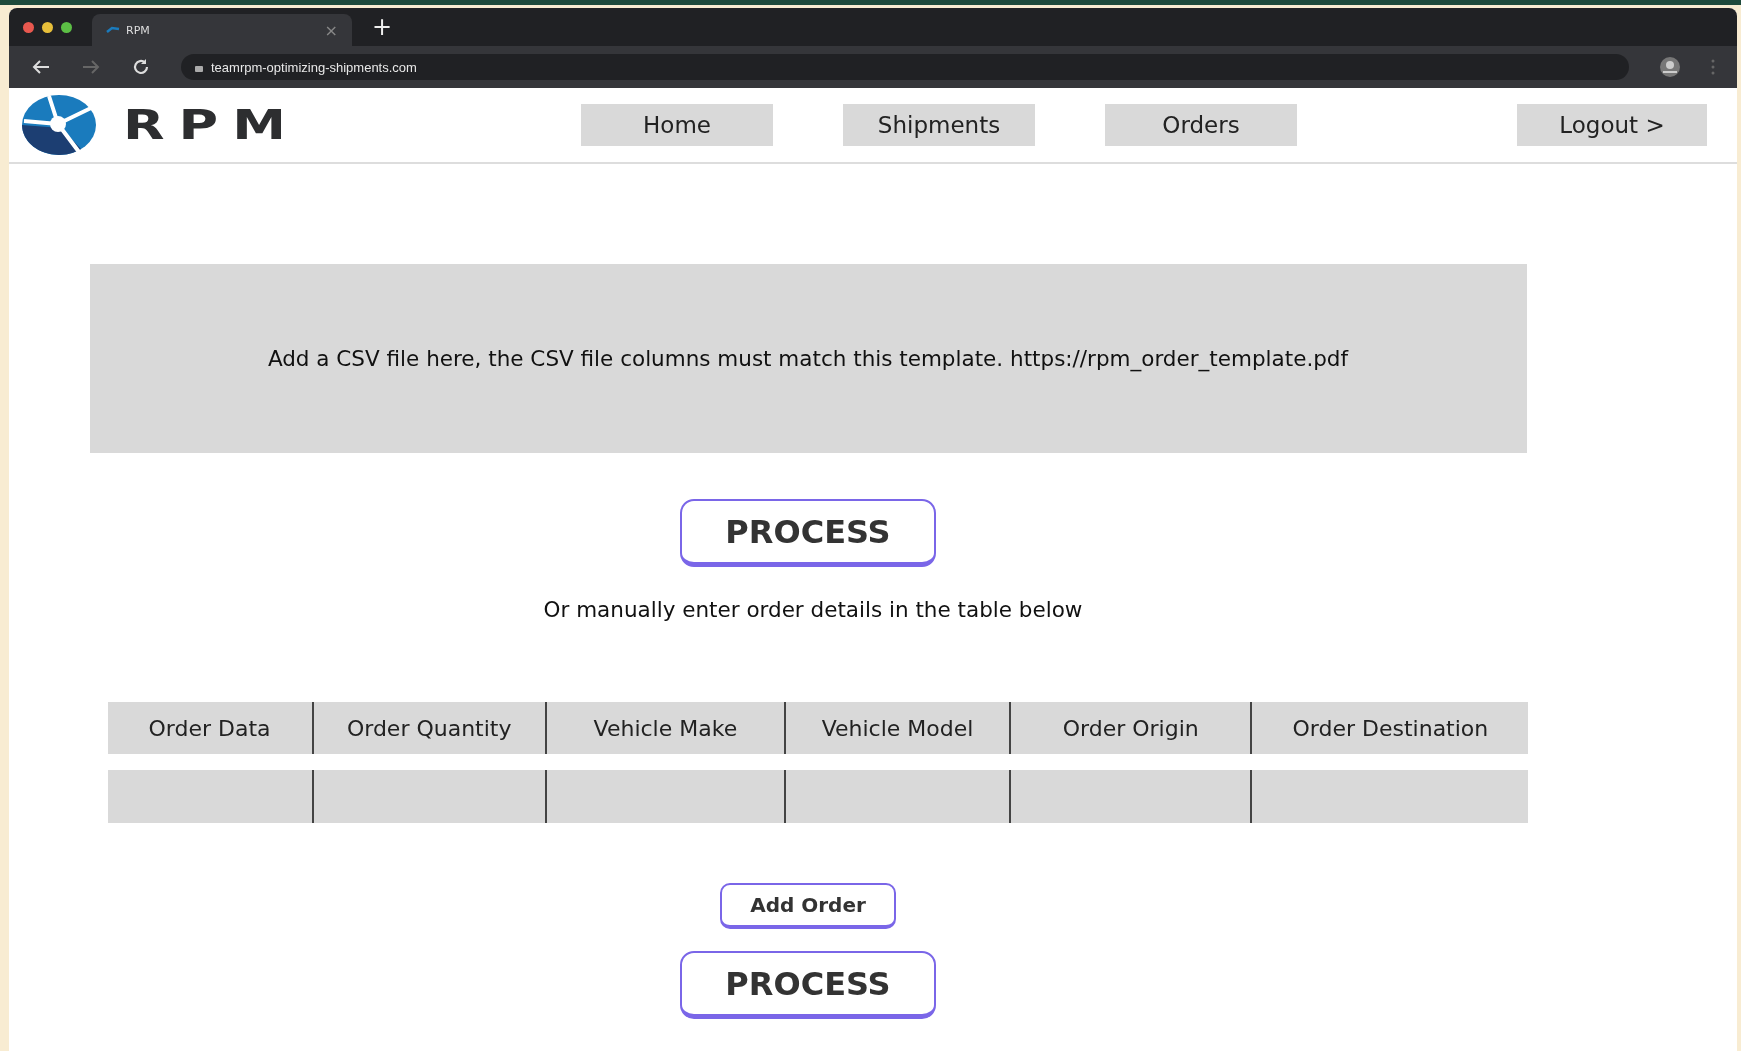  What do you see at coordinates (47, 27) in the screenshot?
I see `minimize-window-dot` at bounding box center [47, 27].